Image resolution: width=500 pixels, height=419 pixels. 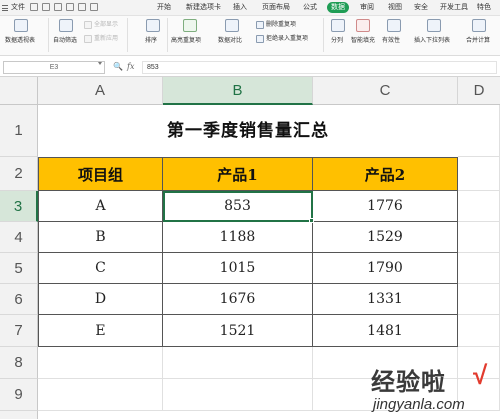 I want to click on highlight-duplicates-button: 高亮重复项, so click(x=186, y=41).